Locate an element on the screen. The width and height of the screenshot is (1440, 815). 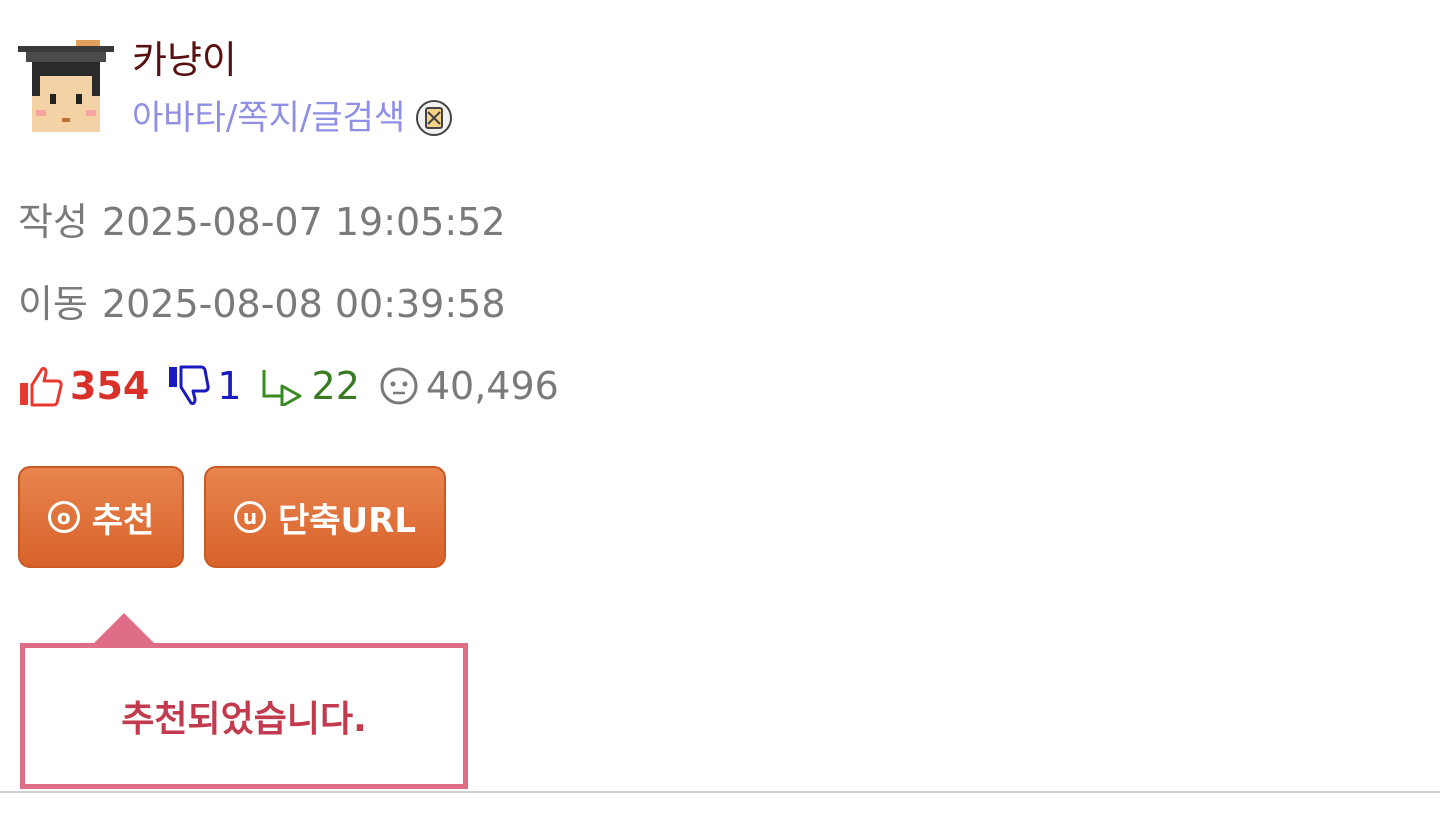
written-time-line: 작성 2025-08-07 19:05:52 is located at coordinates (262, 222).